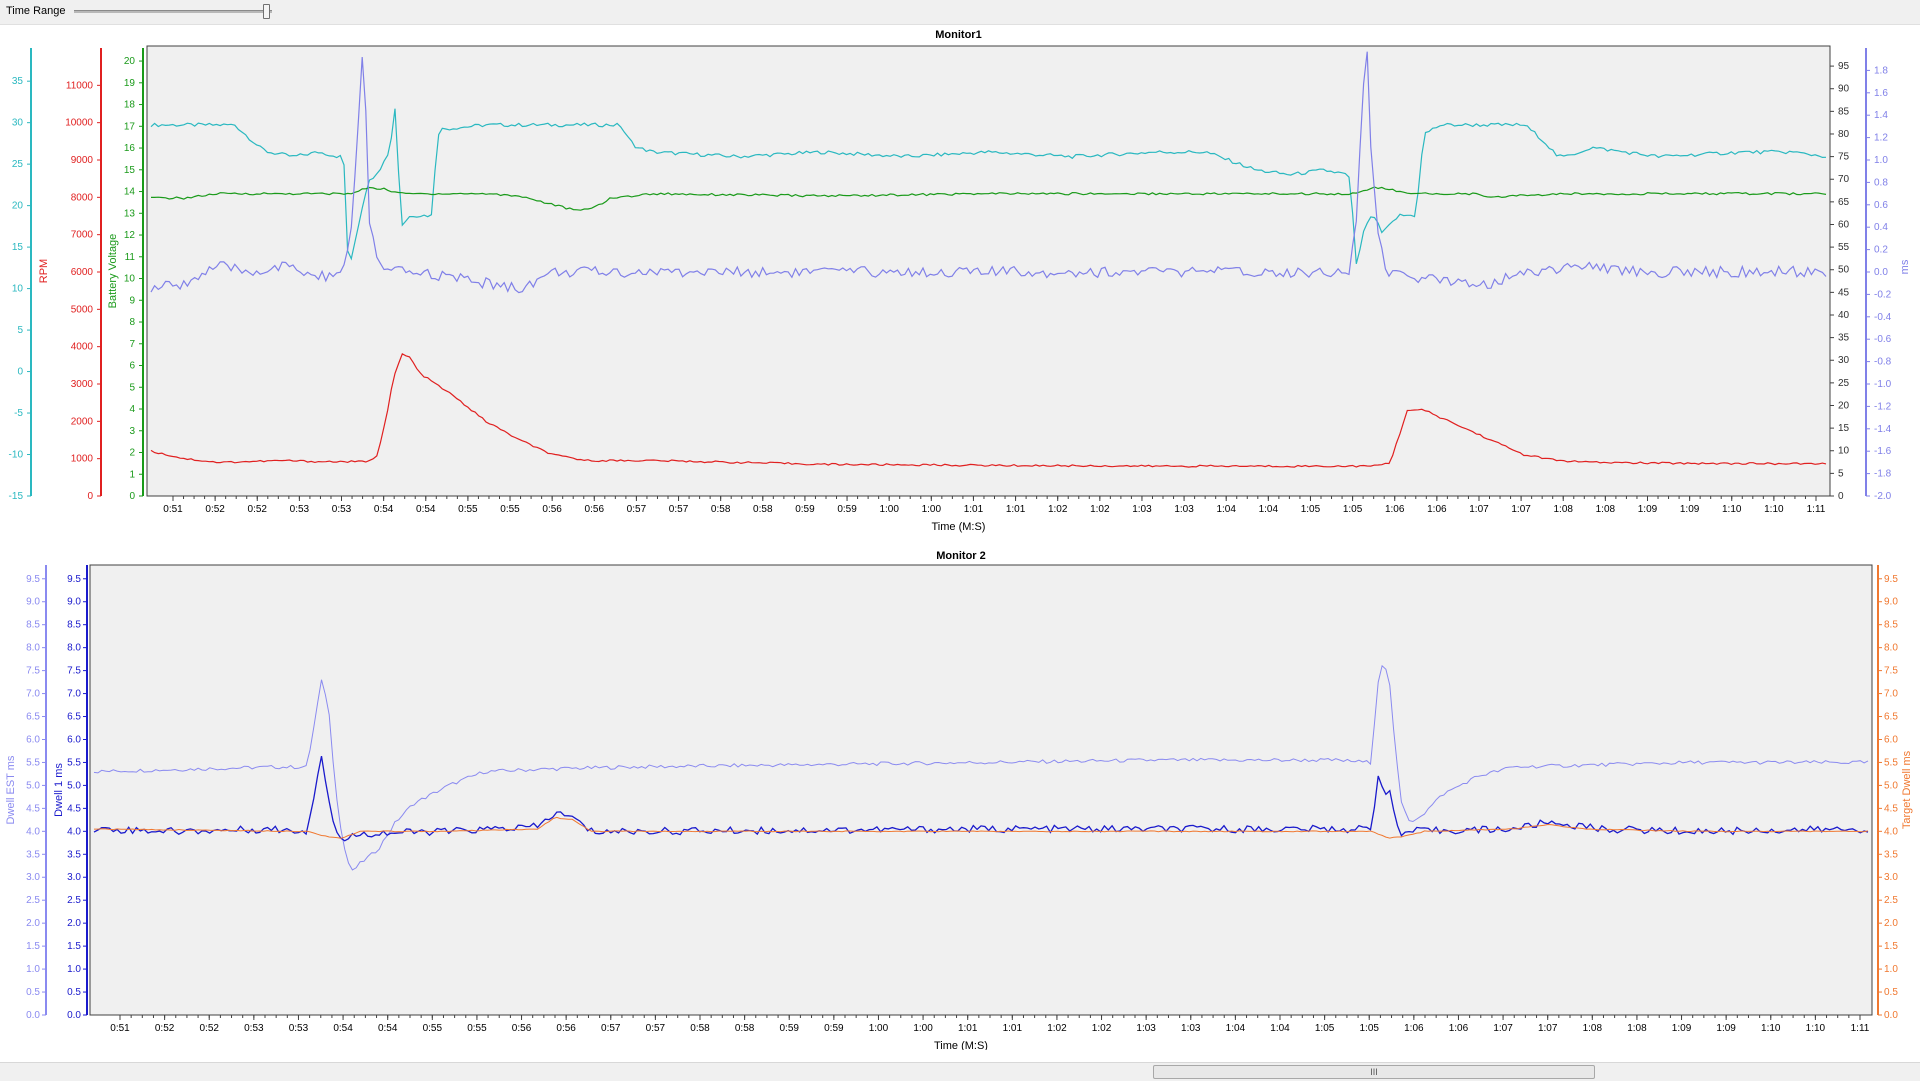 This screenshot has height=1081, width=1920. Describe the element at coordinates (1844, 247) in the screenshot. I see `percent-axis-tick-label: 55` at that location.